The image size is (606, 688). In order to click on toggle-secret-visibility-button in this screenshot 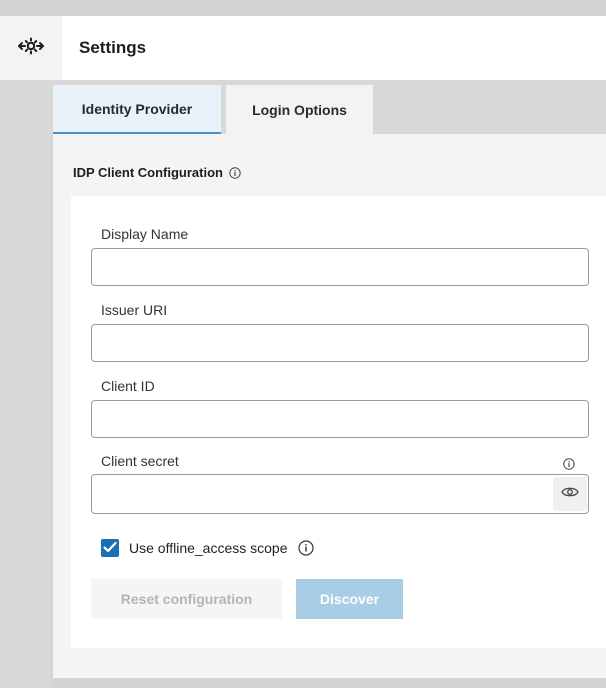, I will do `click(570, 494)`.